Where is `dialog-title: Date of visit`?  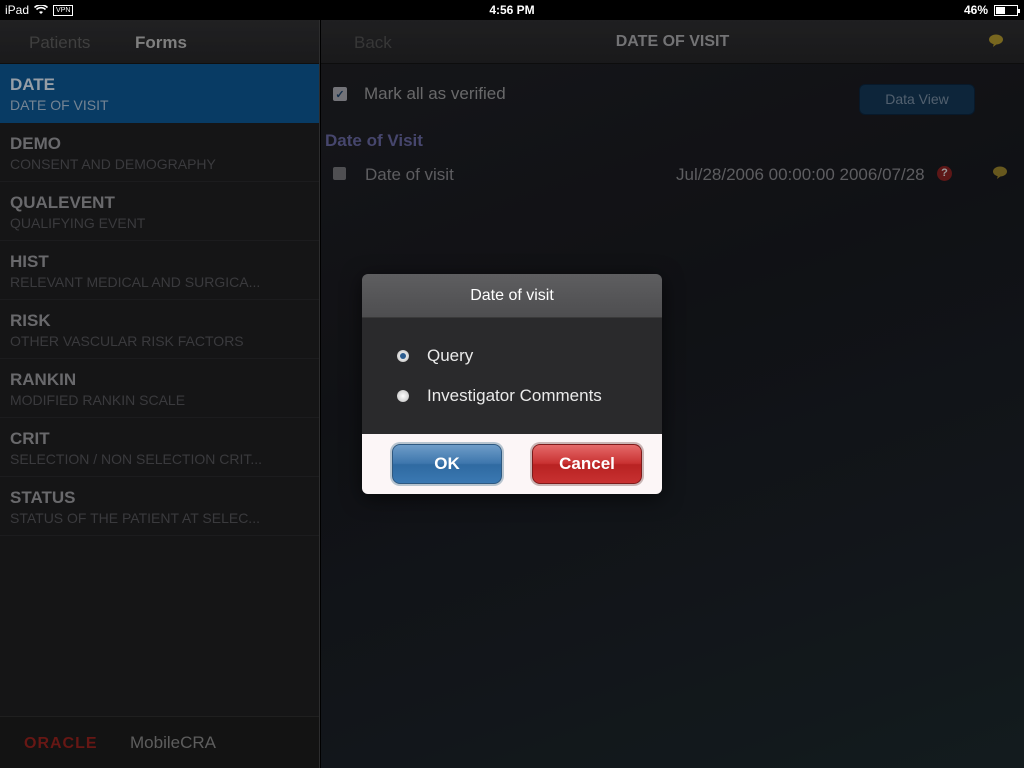
dialog-title: Date of visit is located at coordinates (512, 296).